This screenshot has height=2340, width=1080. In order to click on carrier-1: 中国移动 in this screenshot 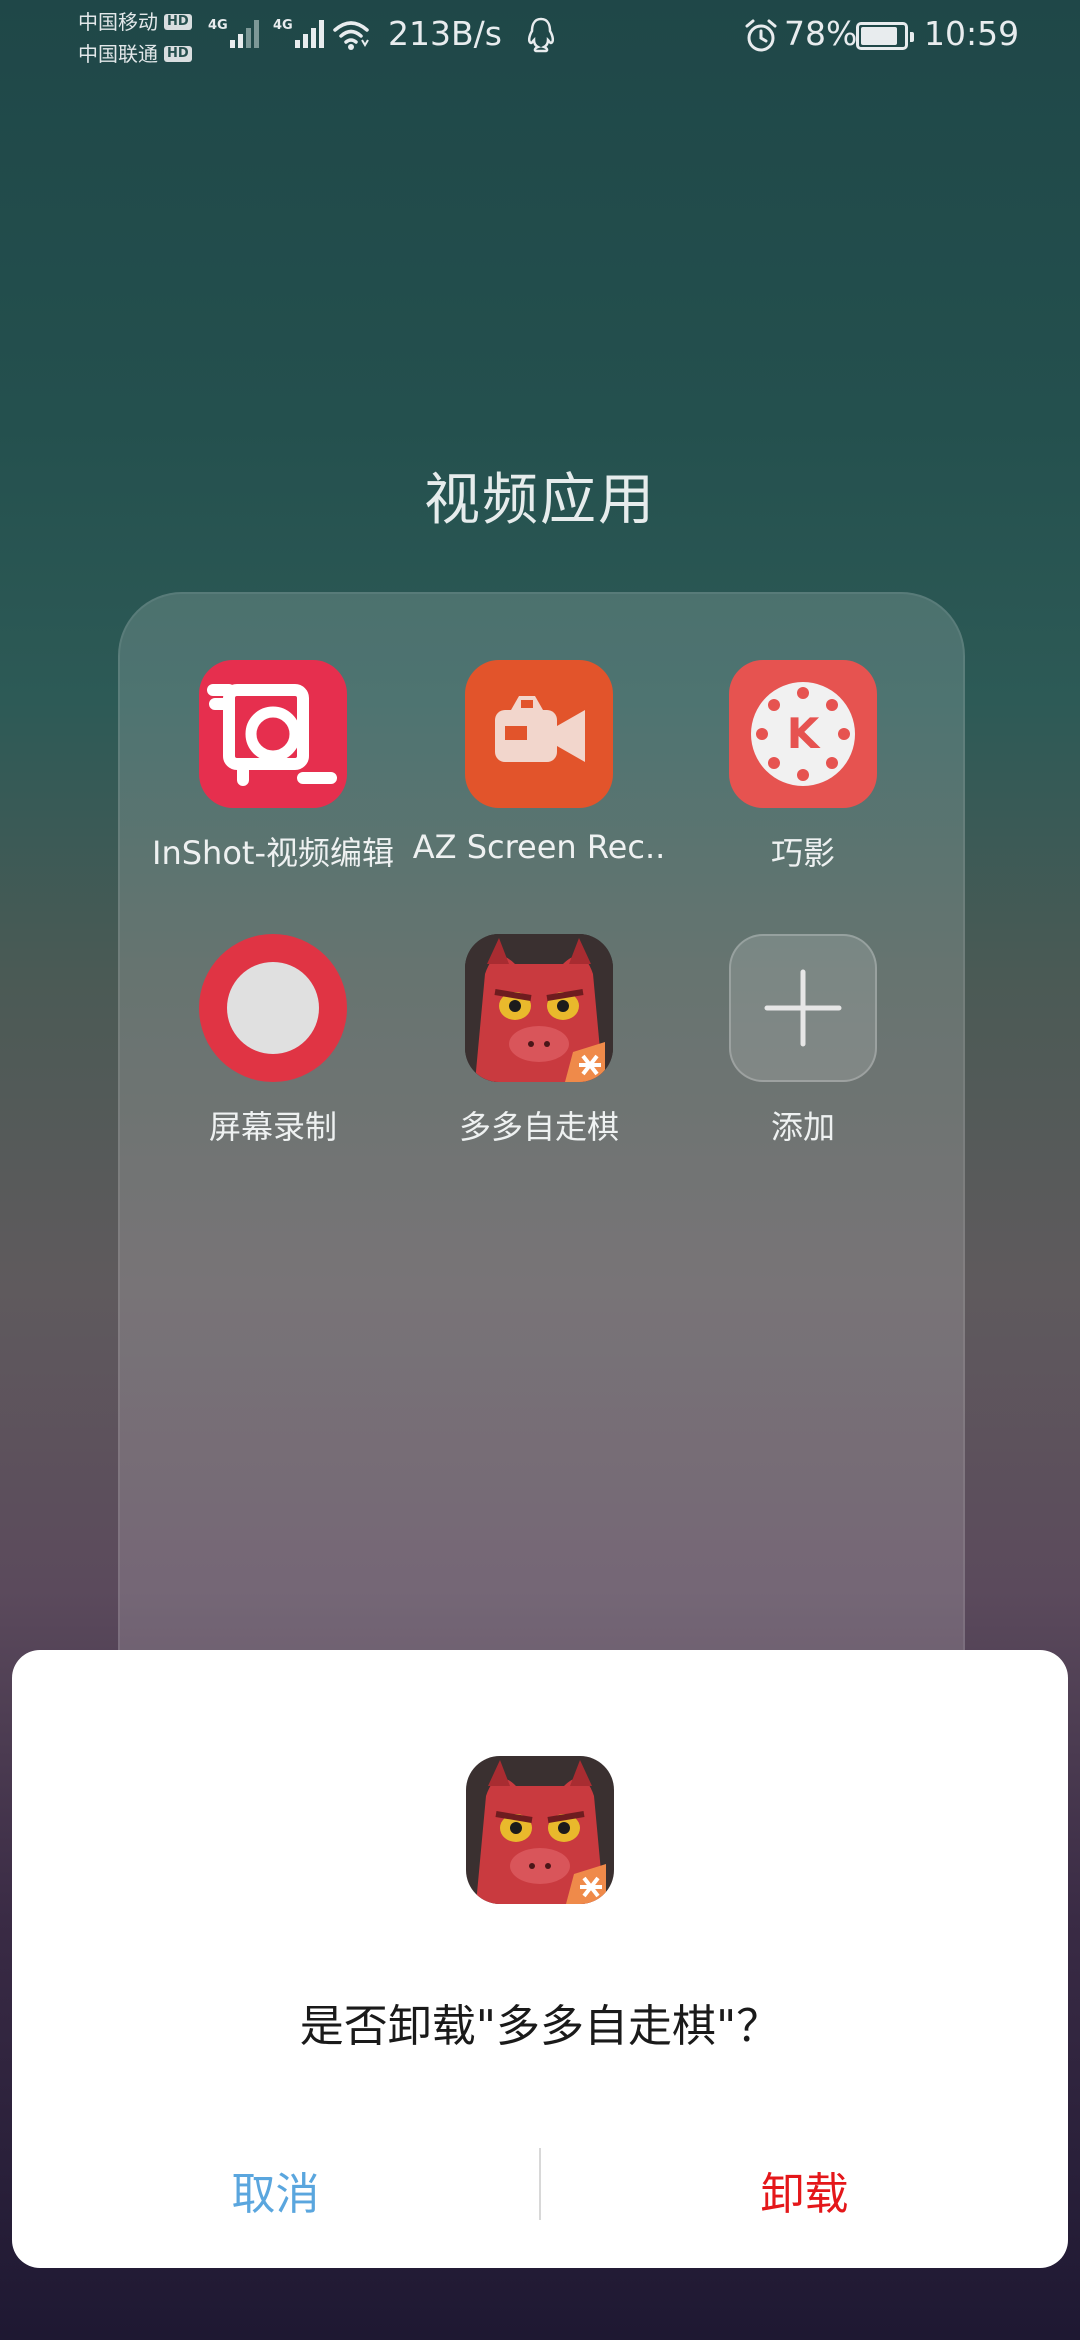, I will do `click(118, 22)`.